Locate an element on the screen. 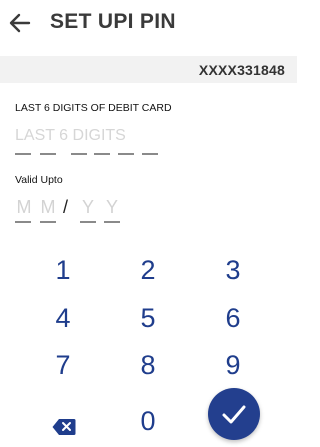  key-0: 0 is located at coordinates (148, 421).